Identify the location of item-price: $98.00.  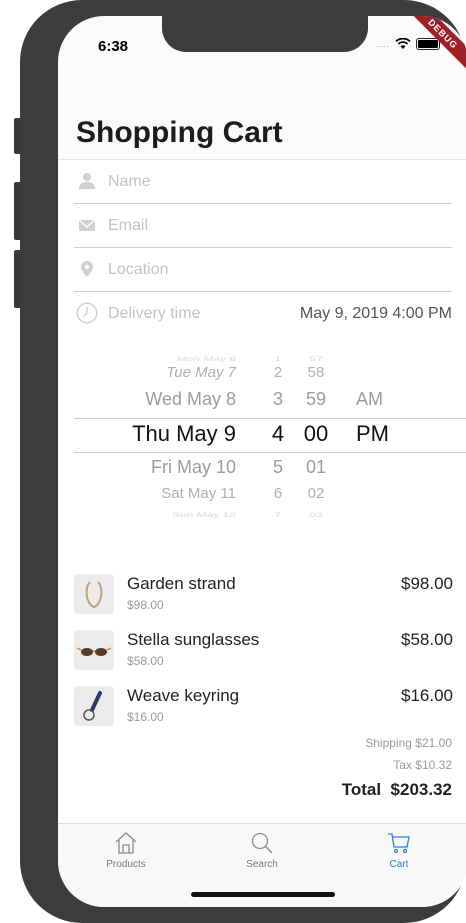
(427, 583).